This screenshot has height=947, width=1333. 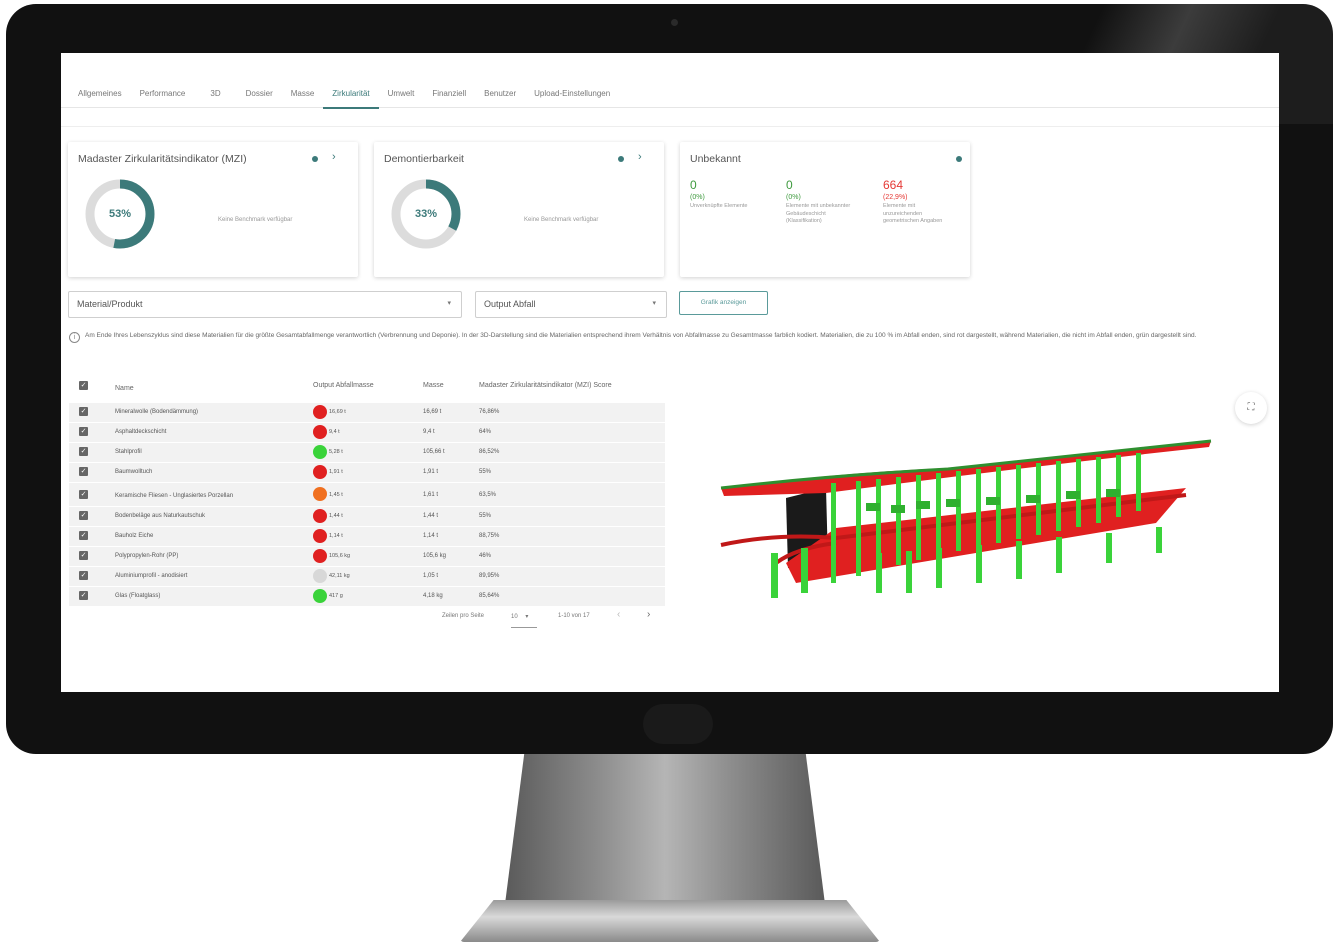 What do you see at coordinates (367, 453) in the screenshot?
I see `table-row: ✓ Stahlprofil 5,28 t 105,66 t 86,52%` at bounding box center [367, 453].